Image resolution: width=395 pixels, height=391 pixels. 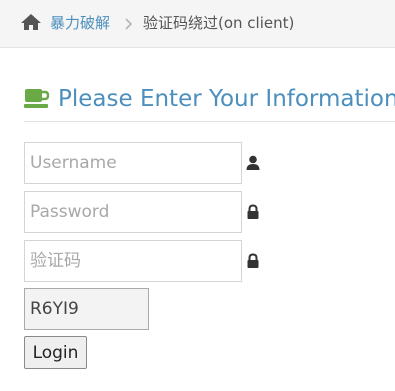 I want to click on password-field, so click(x=133, y=212).